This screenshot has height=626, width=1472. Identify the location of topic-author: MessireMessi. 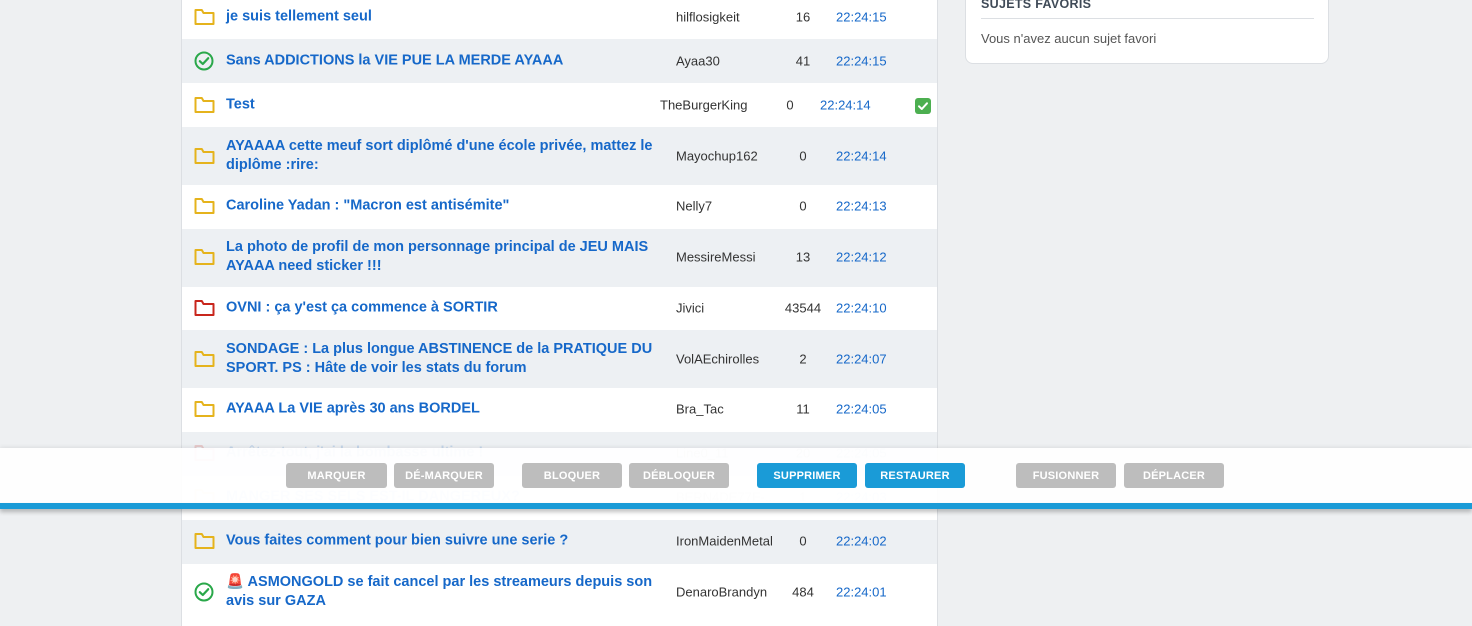
(715, 257).